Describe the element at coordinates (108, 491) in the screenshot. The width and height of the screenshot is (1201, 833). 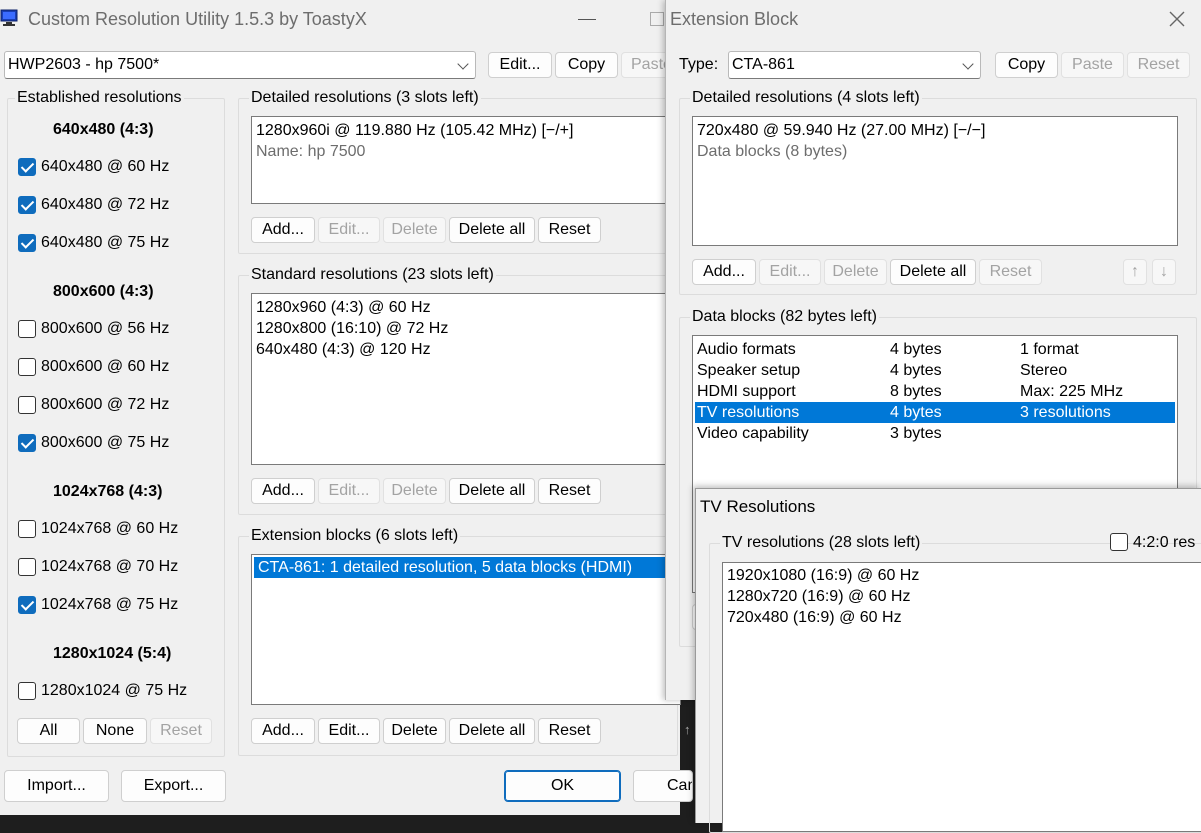
I see `group-header-1024x768: 1024x768 (4:3)` at that location.